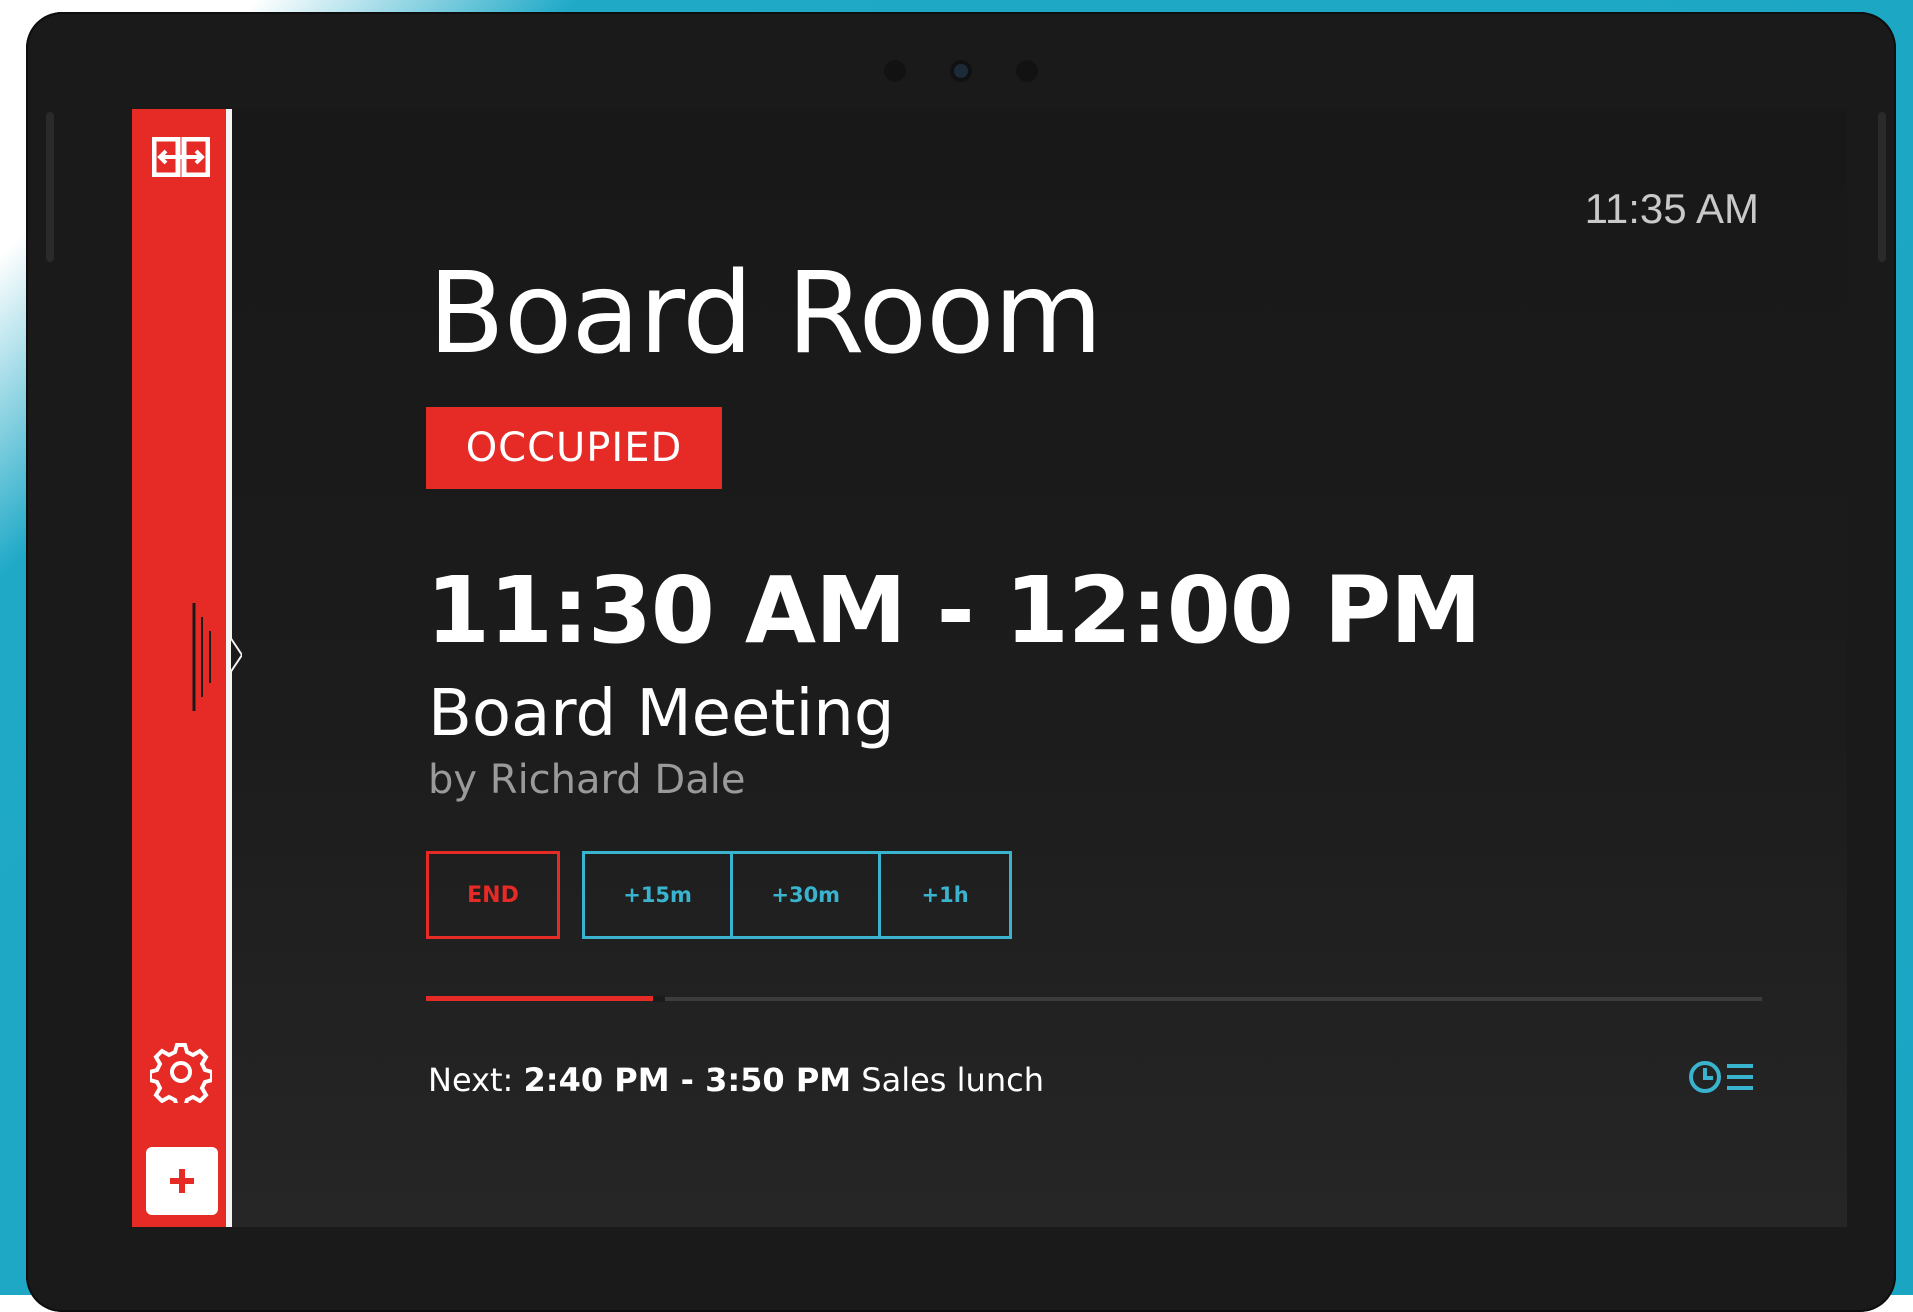 The height and width of the screenshot is (1312, 1913). What do you see at coordinates (1094, 999) in the screenshot?
I see `meeting-progress-bar` at bounding box center [1094, 999].